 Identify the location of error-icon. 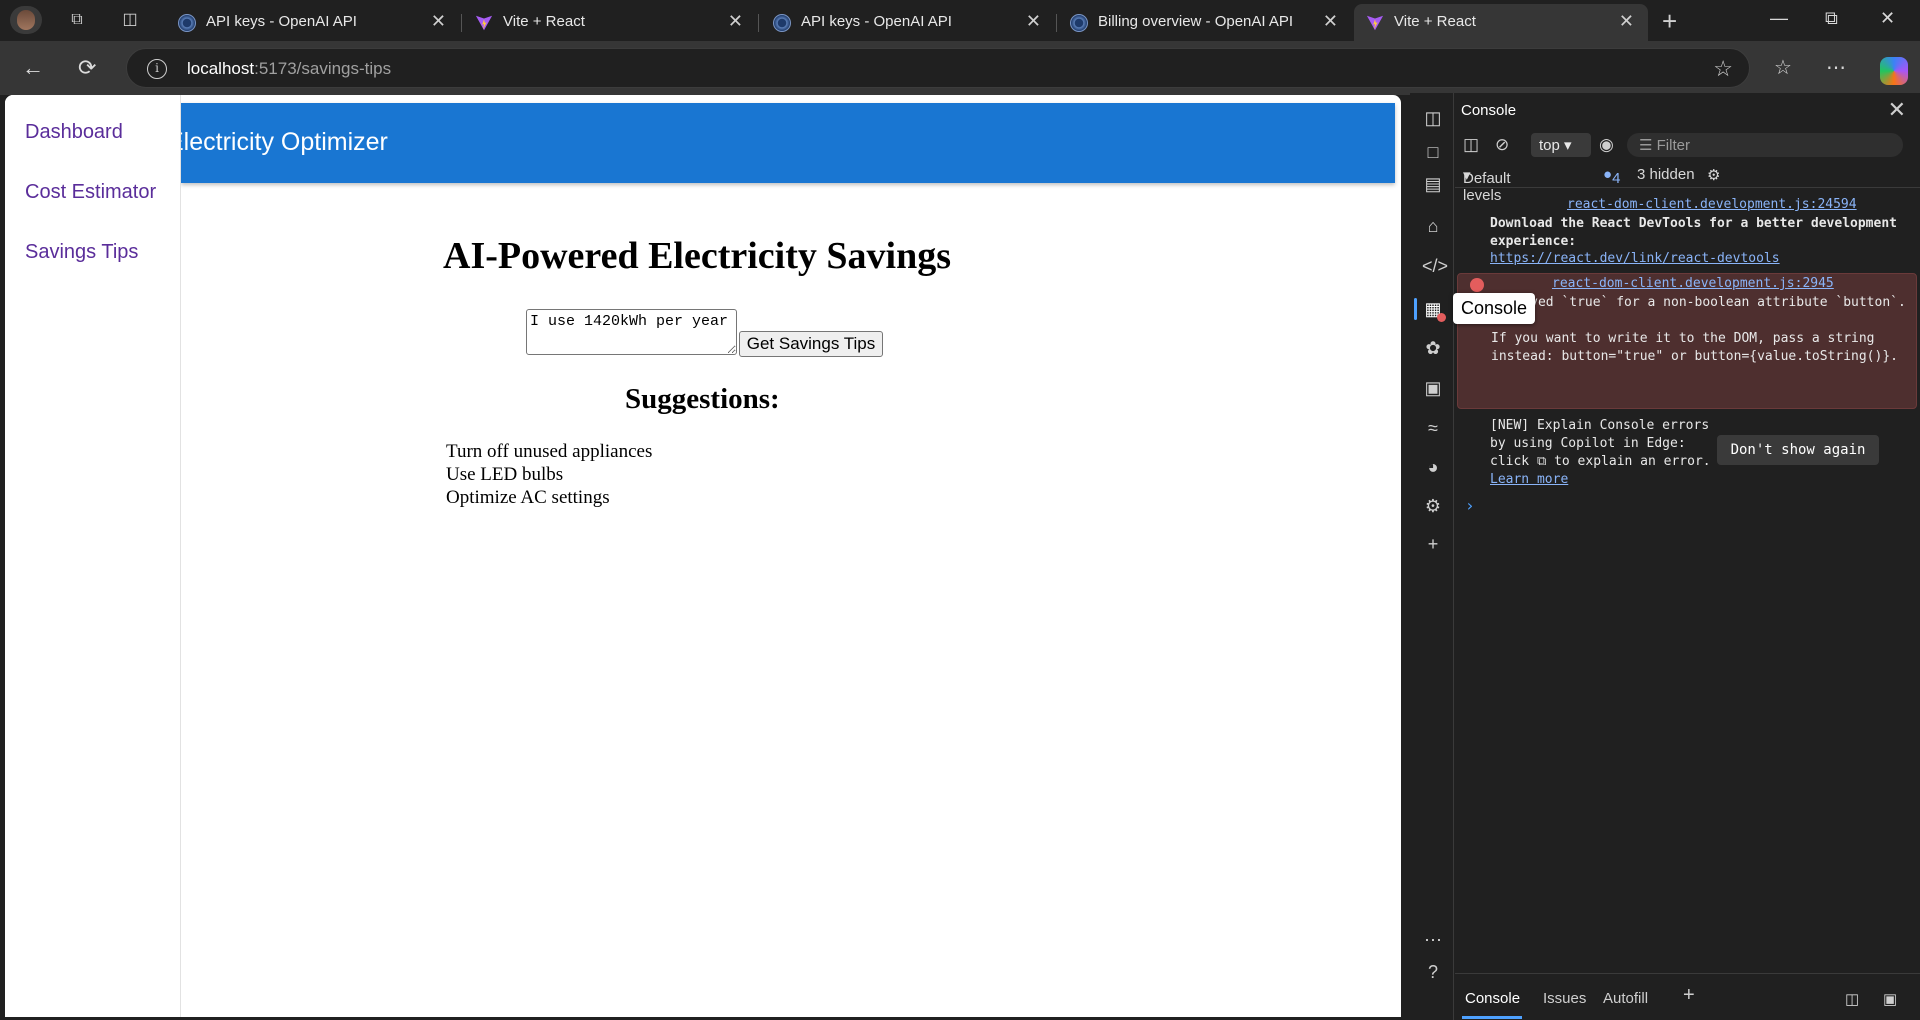
(1477, 285).